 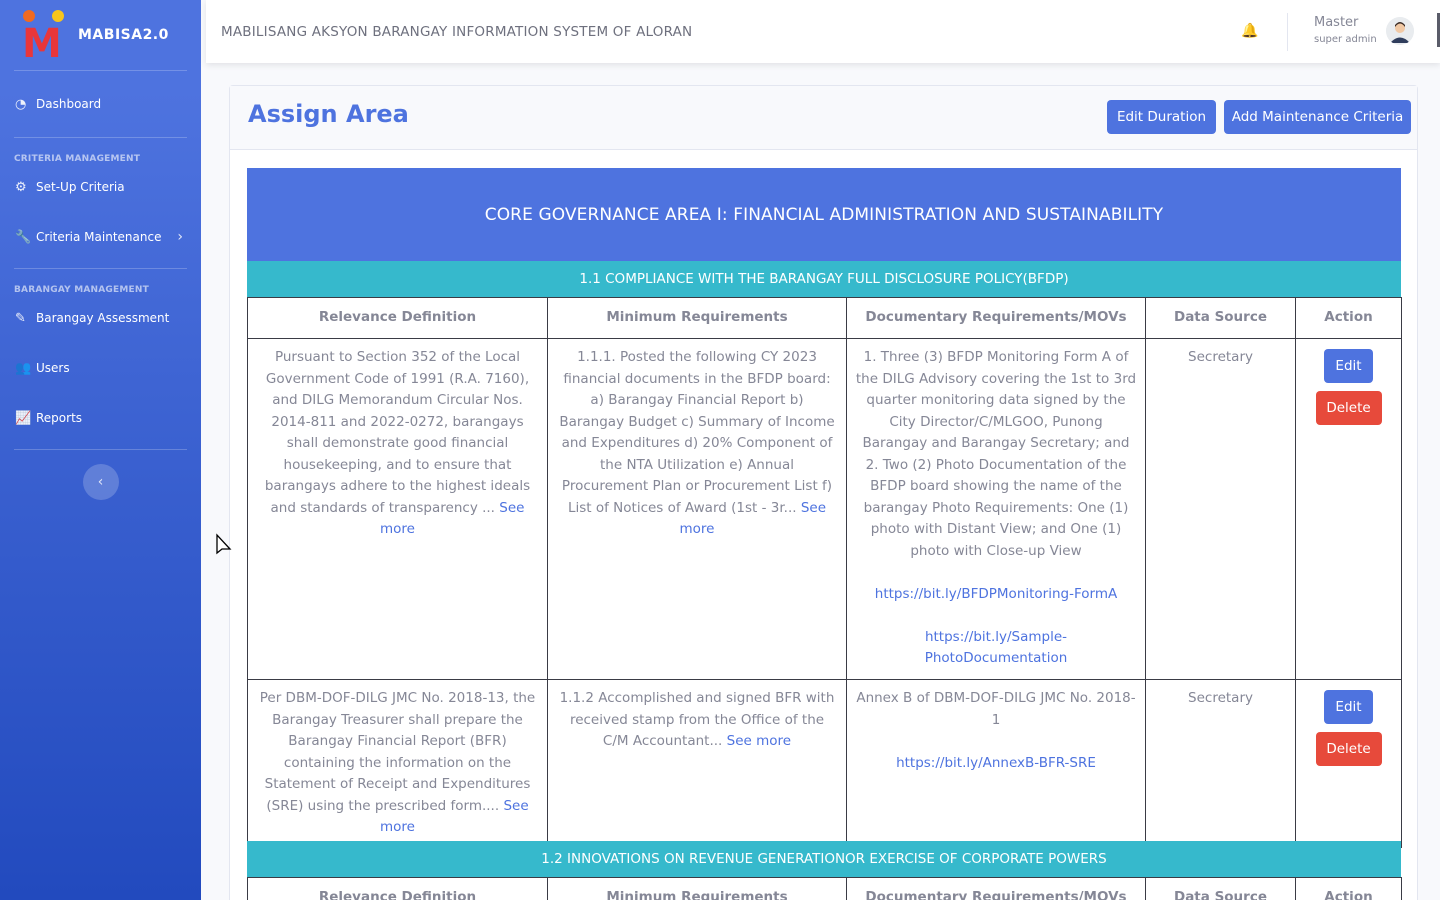 What do you see at coordinates (100, 418) in the screenshot?
I see `sidebar-item-reports: 📈 Reports` at bounding box center [100, 418].